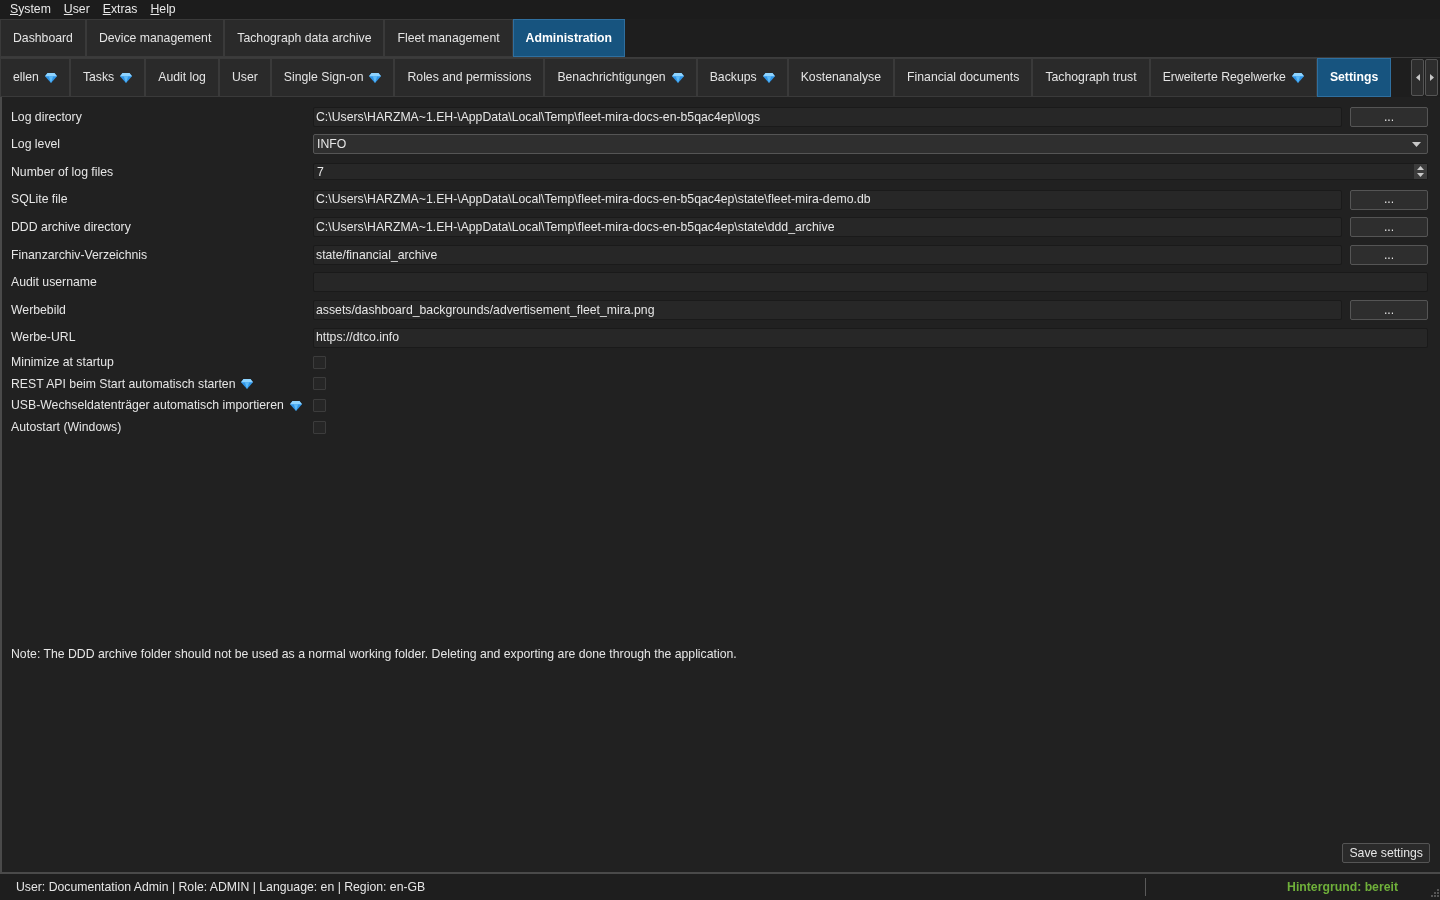 This screenshot has width=1440, height=900. What do you see at coordinates (39, 200) in the screenshot?
I see `setting-label: SQLite file` at bounding box center [39, 200].